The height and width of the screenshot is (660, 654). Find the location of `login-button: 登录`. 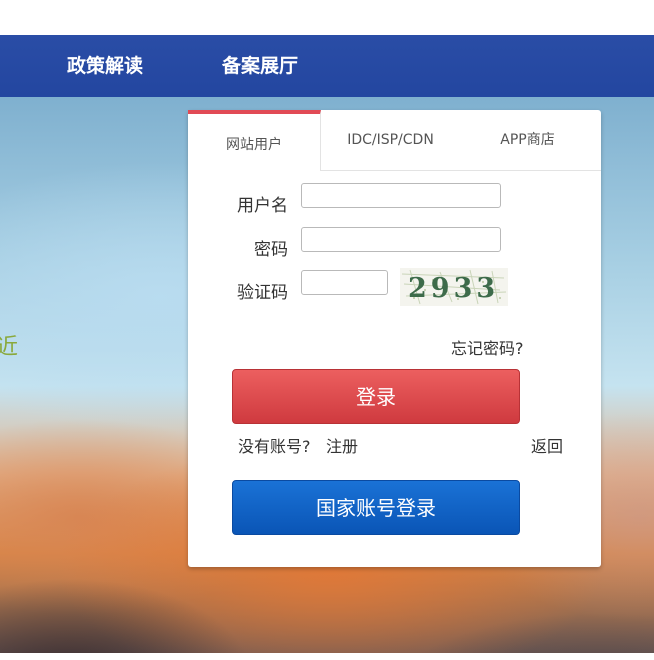

login-button: 登录 is located at coordinates (376, 396).